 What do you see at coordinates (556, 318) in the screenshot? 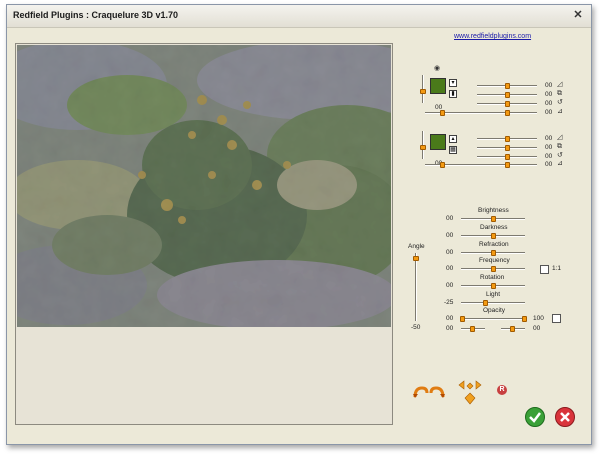
I see `opacity-checkbox` at bounding box center [556, 318].